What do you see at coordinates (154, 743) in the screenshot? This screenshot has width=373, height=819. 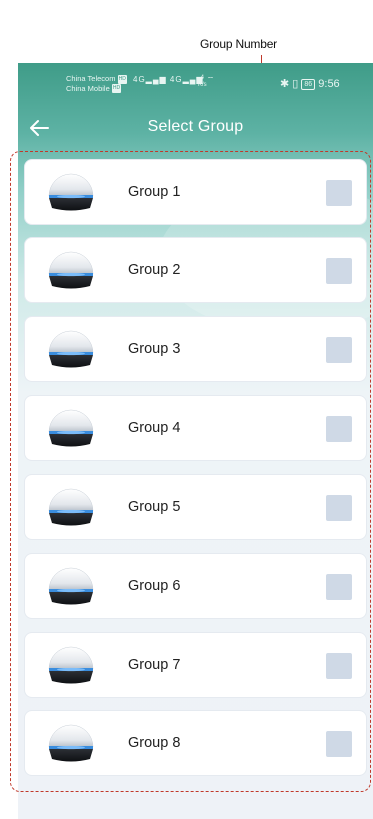 I see `group-label: Group 8` at bounding box center [154, 743].